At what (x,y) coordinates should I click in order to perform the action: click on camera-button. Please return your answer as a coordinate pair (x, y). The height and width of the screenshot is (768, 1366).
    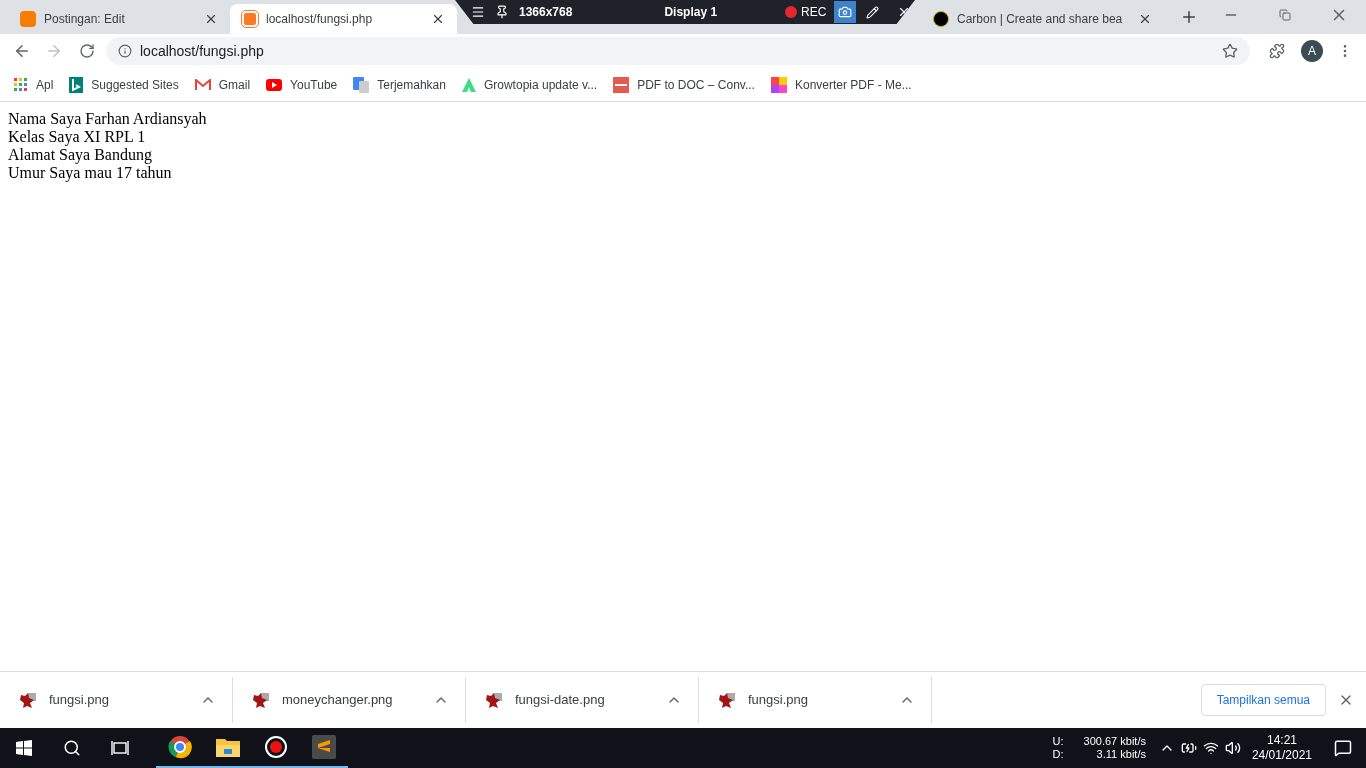
    Looking at the image, I should click on (845, 12).